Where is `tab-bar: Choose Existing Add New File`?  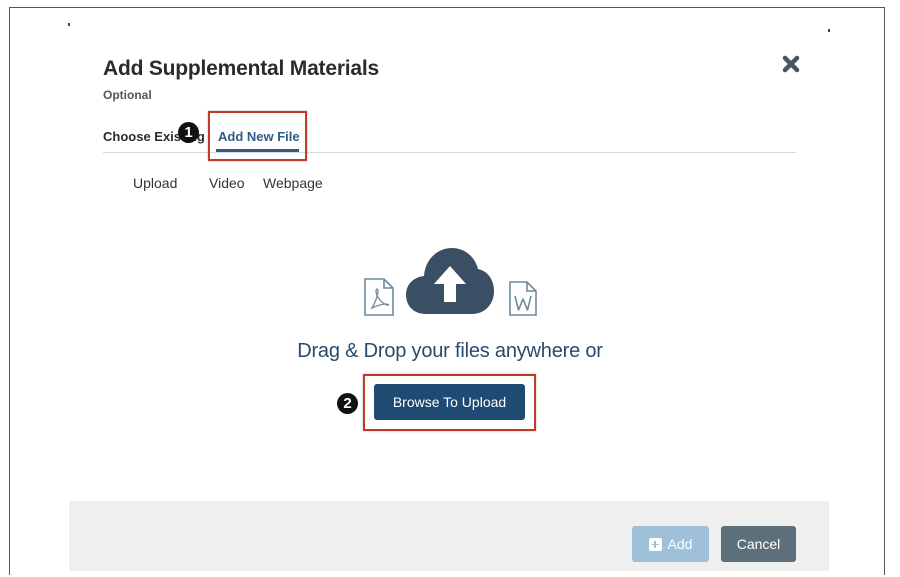 tab-bar: Choose Existing Add New File is located at coordinates (449, 136).